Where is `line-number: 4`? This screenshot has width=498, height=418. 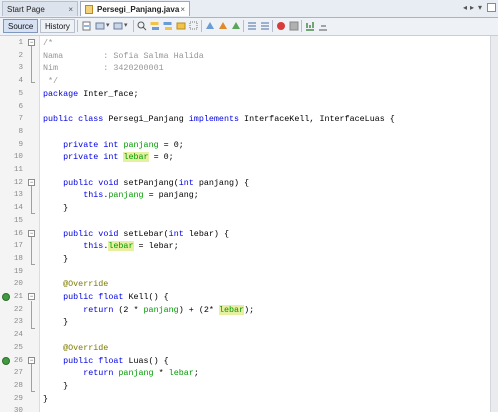
line-number: 4 is located at coordinates (20, 81).